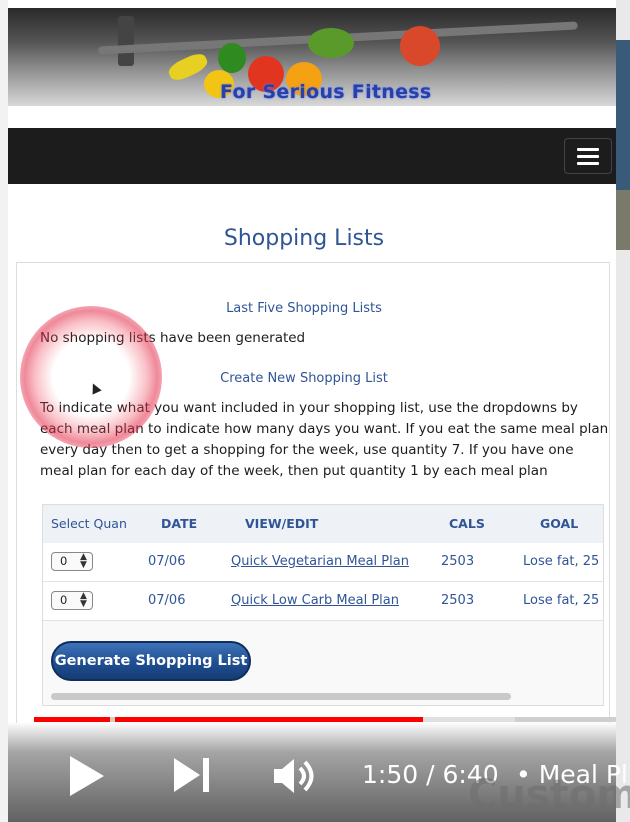 This screenshot has width=630, height=822. I want to click on apple, so click(420, 46).